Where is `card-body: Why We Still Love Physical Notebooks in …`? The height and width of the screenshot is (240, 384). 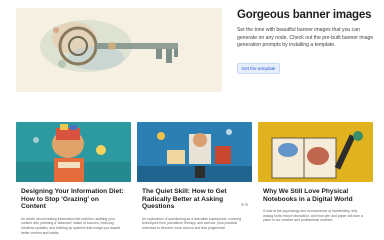 card-body: Why We Still Love Physical Notebooks in … is located at coordinates (315, 202).